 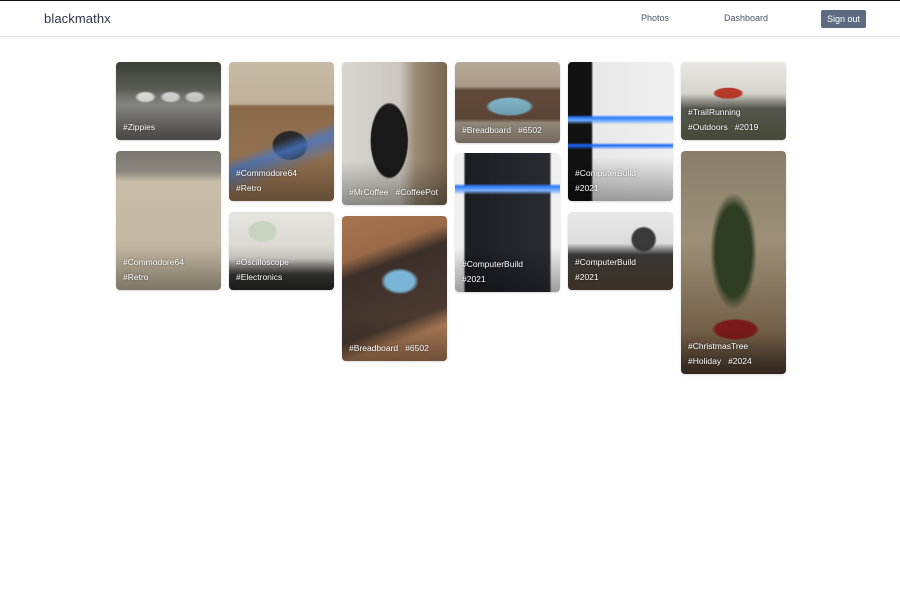 What do you see at coordinates (714, 112) in the screenshot?
I see `photo-tag: #TrailRunning` at bounding box center [714, 112].